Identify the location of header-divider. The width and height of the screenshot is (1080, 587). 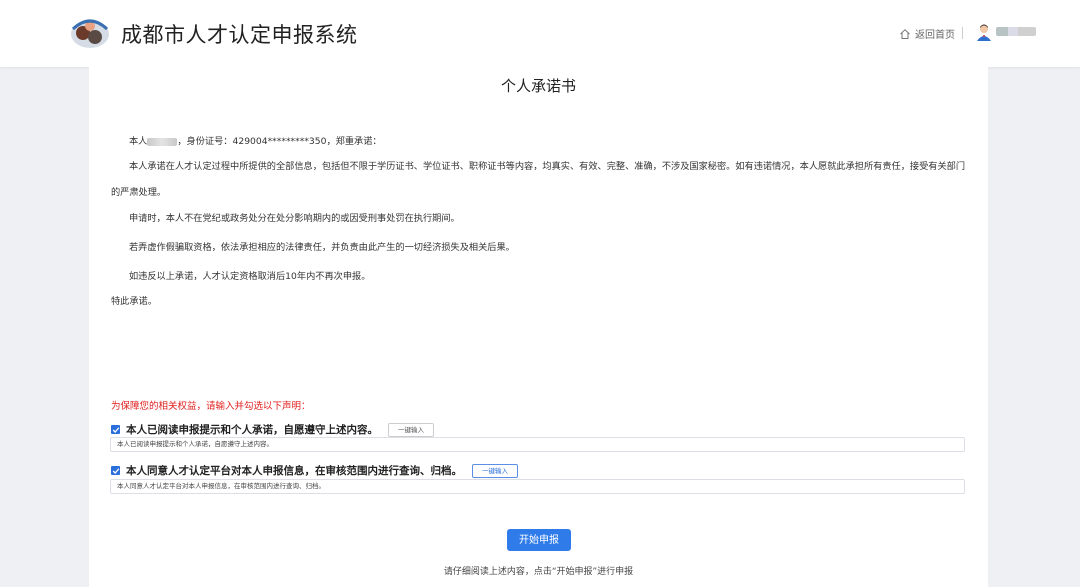
(962, 33).